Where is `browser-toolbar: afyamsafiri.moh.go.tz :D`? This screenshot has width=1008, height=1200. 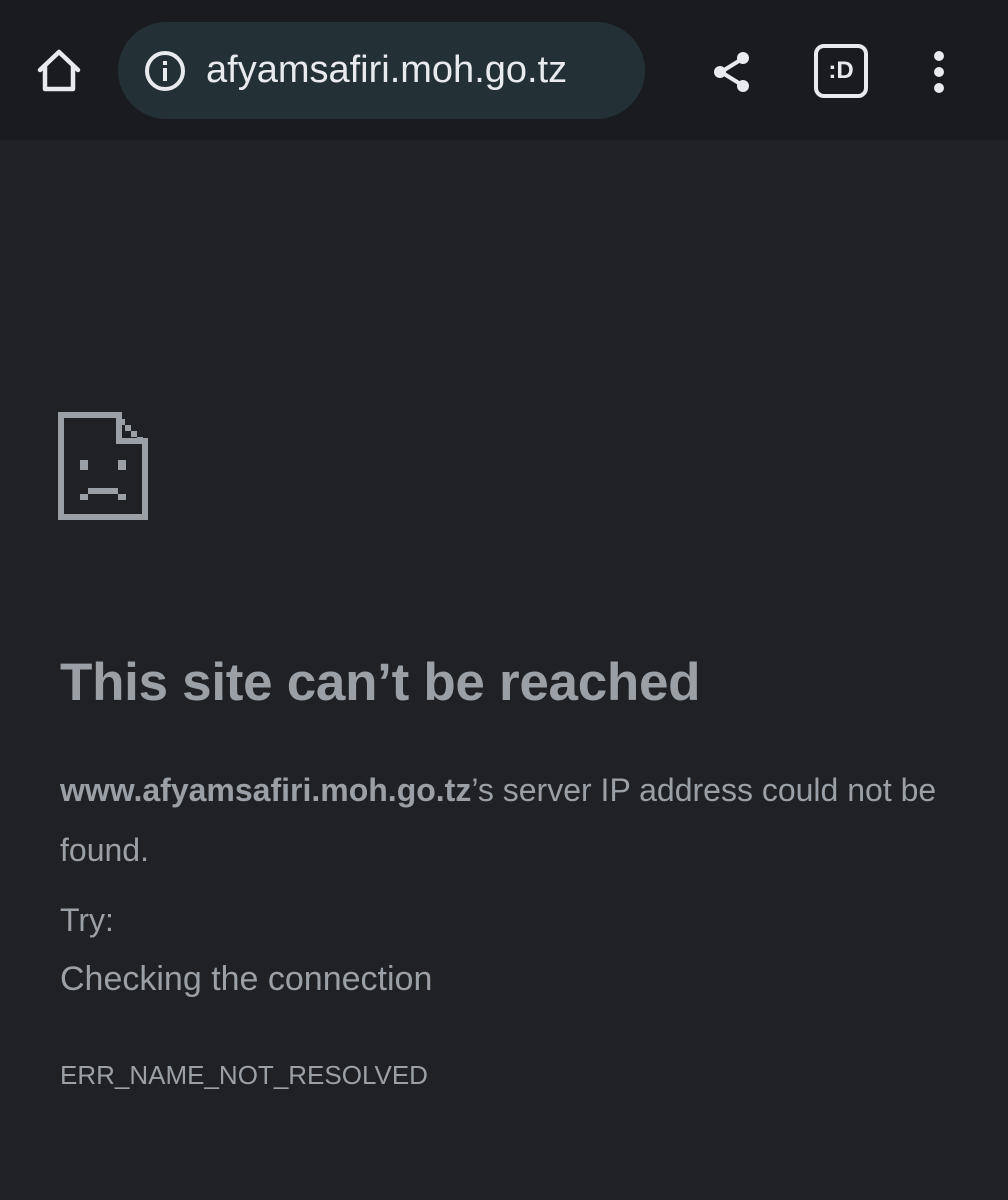 browser-toolbar: afyamsafiri.moh.go.tz :D is located at coordinates (504, 70).